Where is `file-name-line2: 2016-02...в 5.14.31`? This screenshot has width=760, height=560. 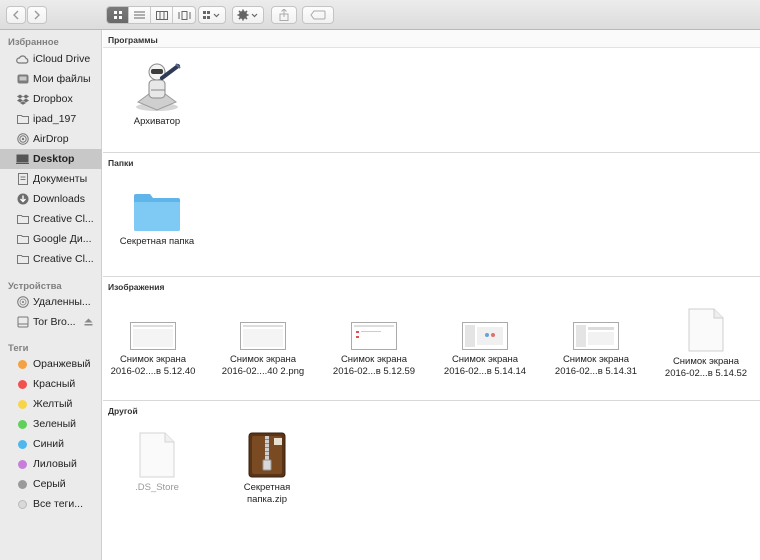
file-name-line2: 2016-02...в 5.14.31 is located at coordinates (596, 371).